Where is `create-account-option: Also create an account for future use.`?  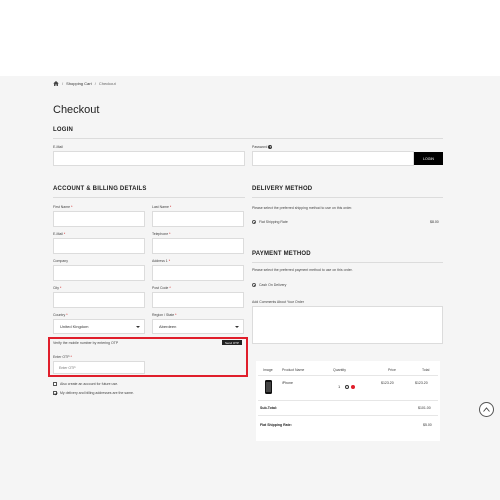
create-account-option: Also create an account for future use. is located at coordinates (85, 384).